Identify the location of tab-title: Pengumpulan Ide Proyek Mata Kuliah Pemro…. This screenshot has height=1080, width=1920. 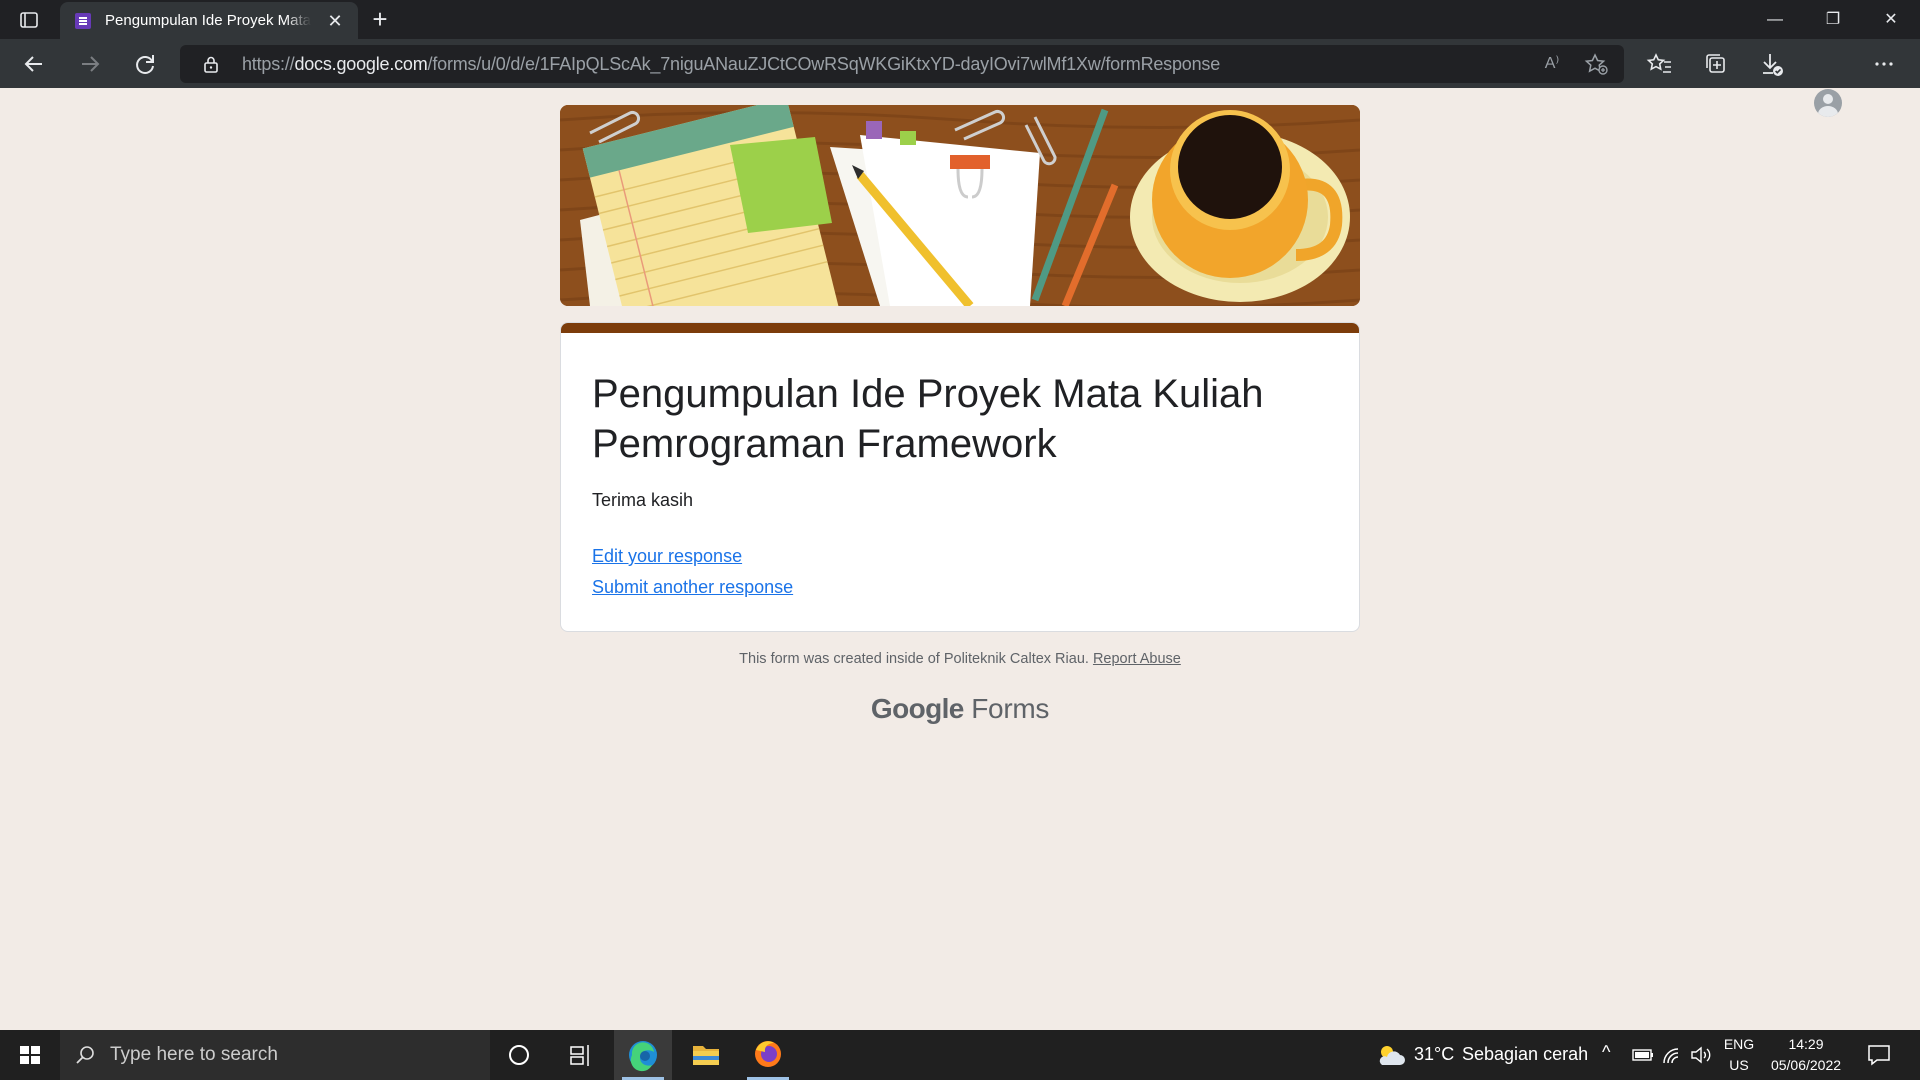
(208, 20).